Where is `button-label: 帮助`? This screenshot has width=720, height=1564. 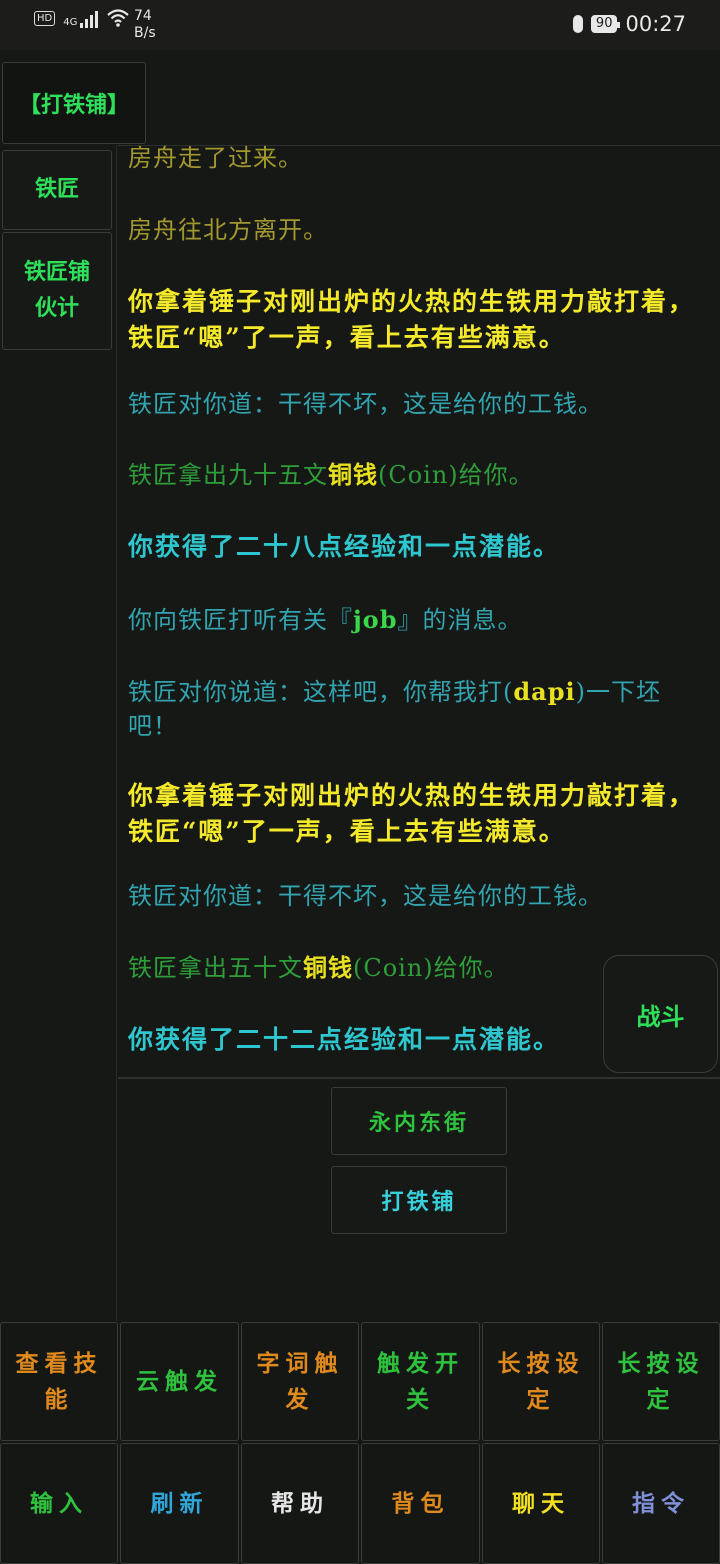
button-label: 帮助 is located at coordinates (300, 1503).